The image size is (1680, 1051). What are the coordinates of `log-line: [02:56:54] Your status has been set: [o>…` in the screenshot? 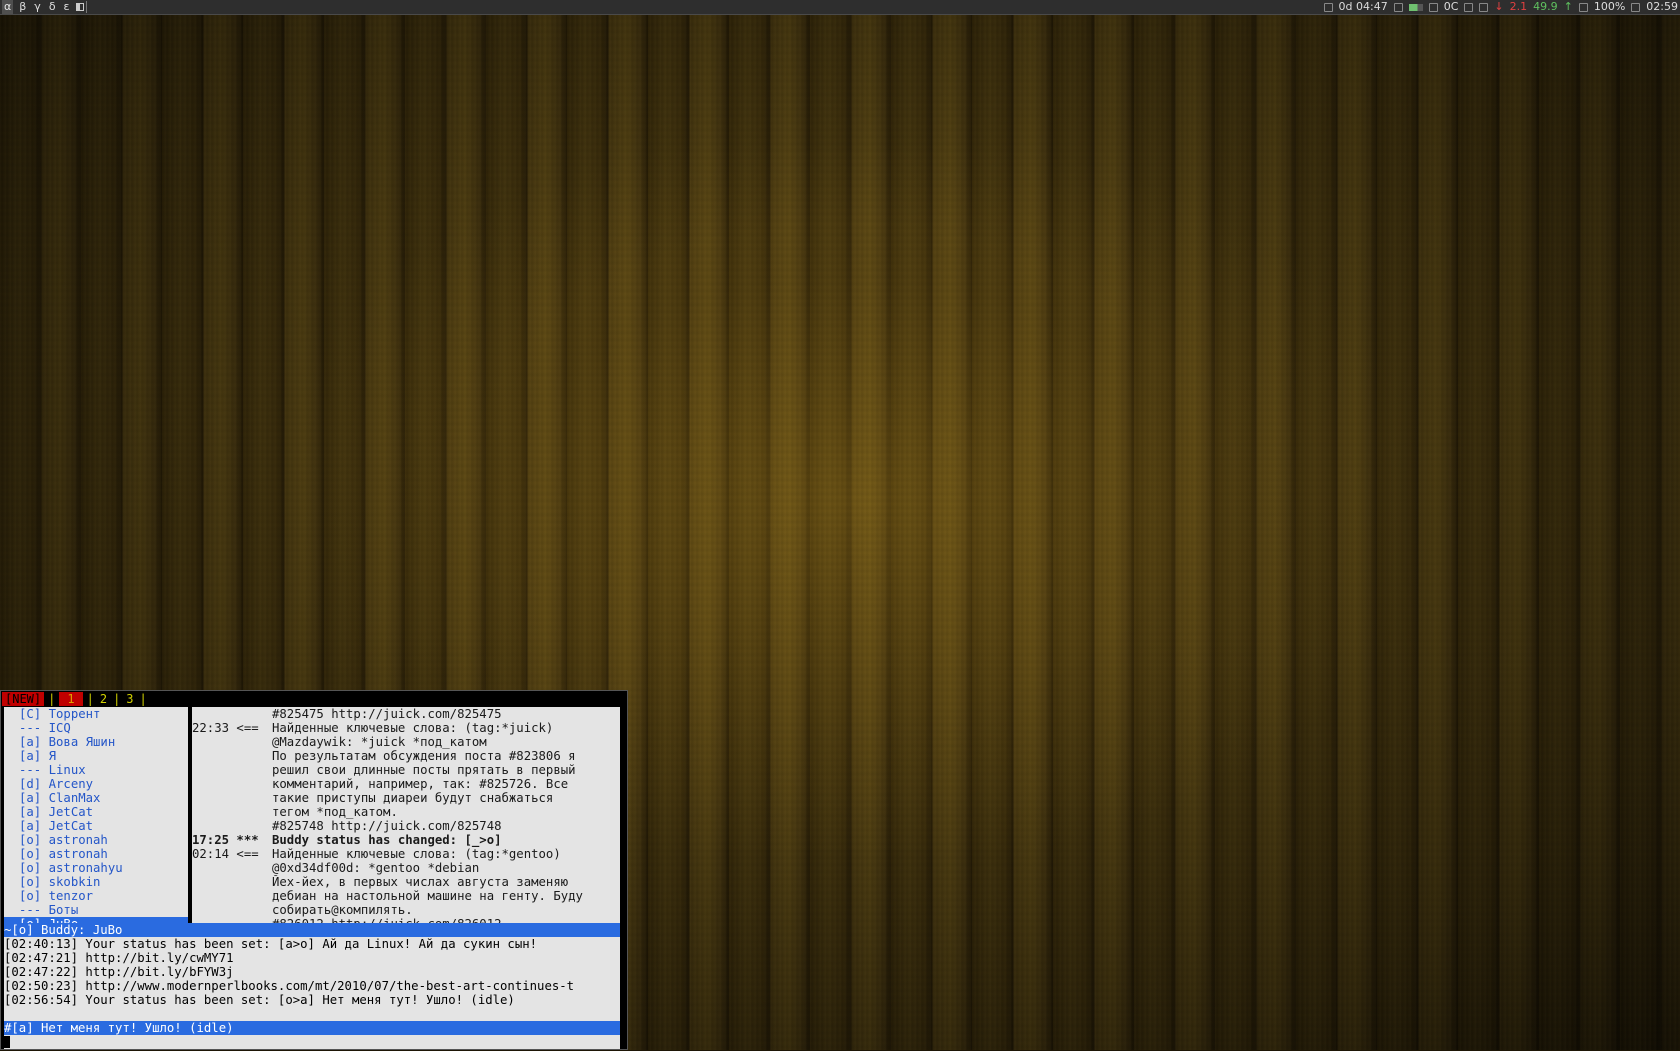 It's located at (259, 1000).